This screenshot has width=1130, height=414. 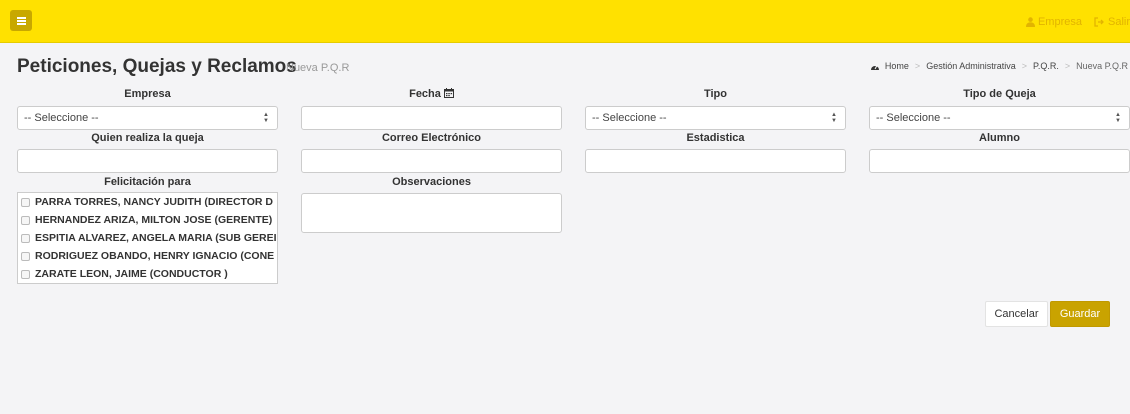 What do you see at coordinates (131, 274) in the screenshot?
I see `checklist-item-label: ZARATE LEON, JAIME (CONDUCTOR )` at bounding box center [131, 274].